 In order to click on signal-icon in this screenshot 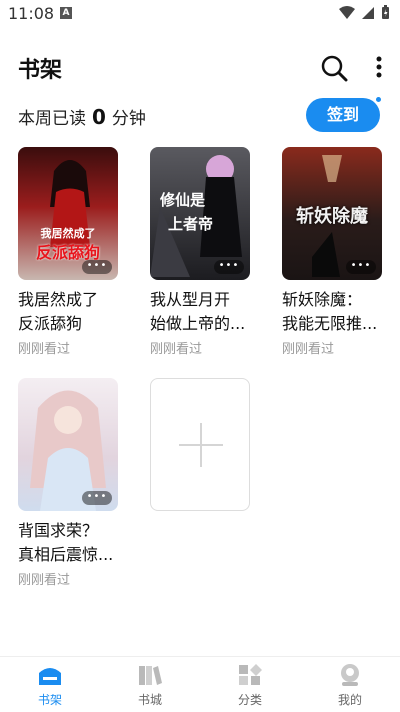, I will do `click(368, 12)`.